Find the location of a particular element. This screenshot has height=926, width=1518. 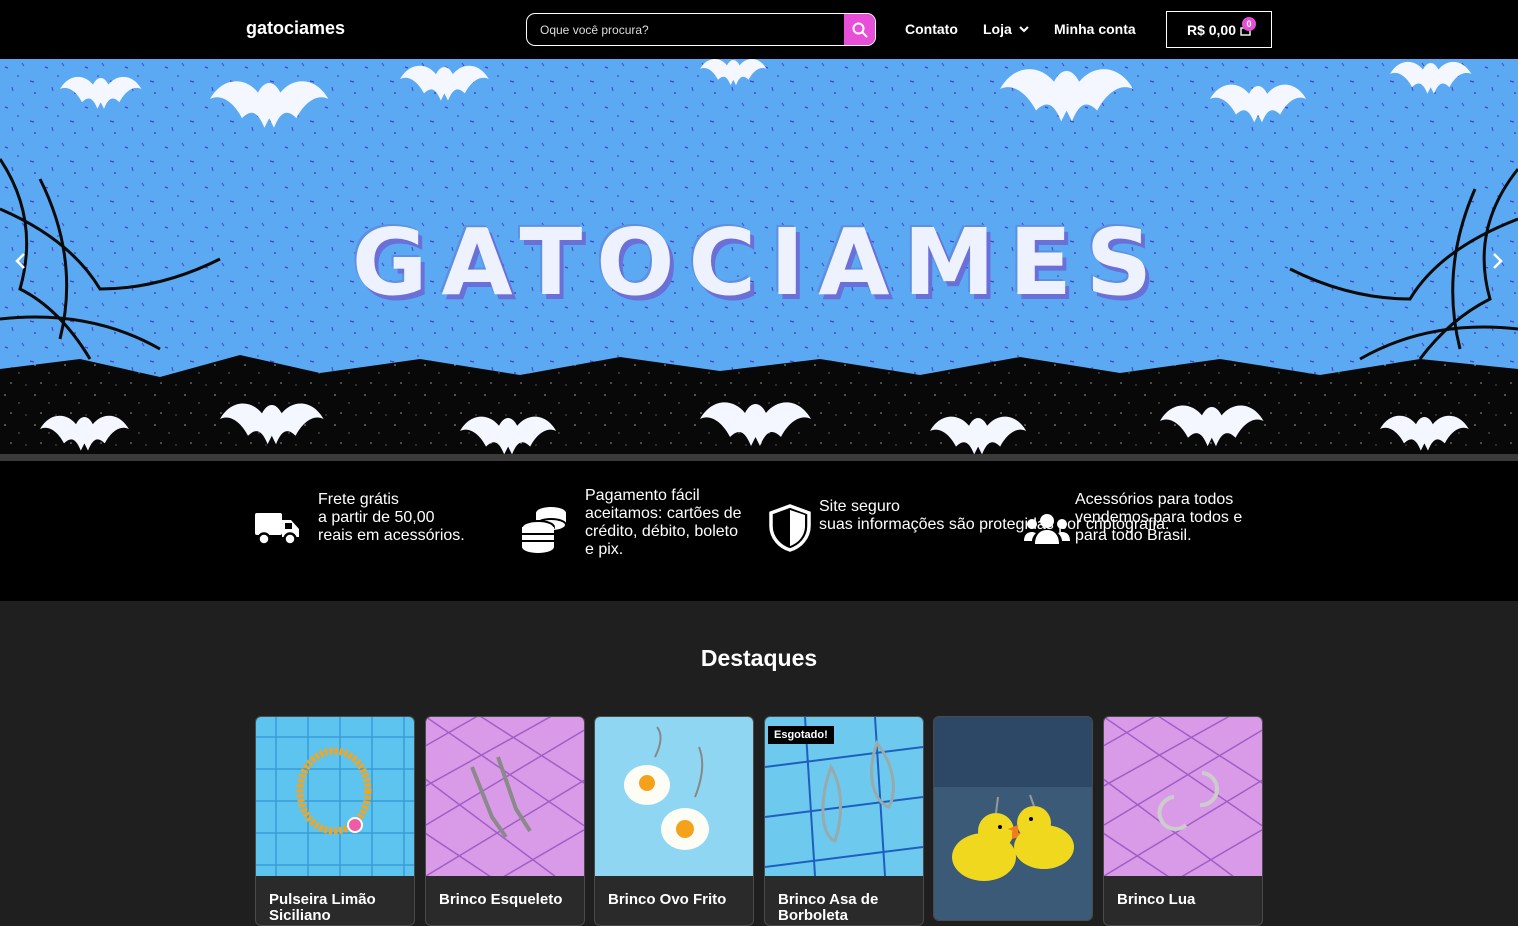

product-name: Brinco Esqueleto is located at coordinates (501, 899).